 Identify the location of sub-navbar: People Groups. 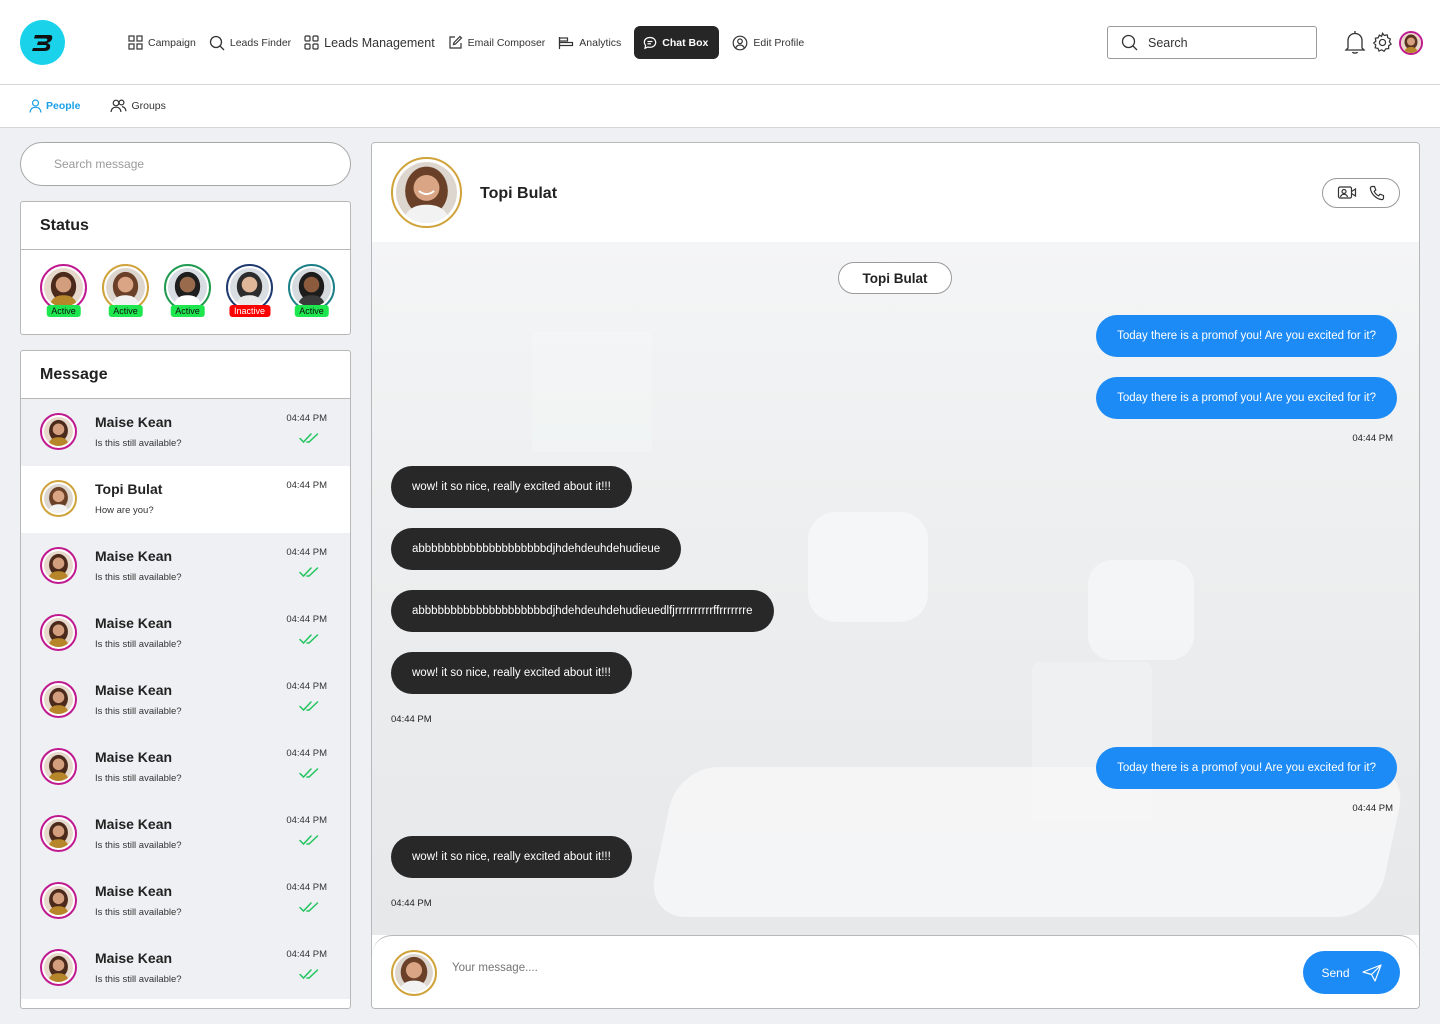
(720, 106).